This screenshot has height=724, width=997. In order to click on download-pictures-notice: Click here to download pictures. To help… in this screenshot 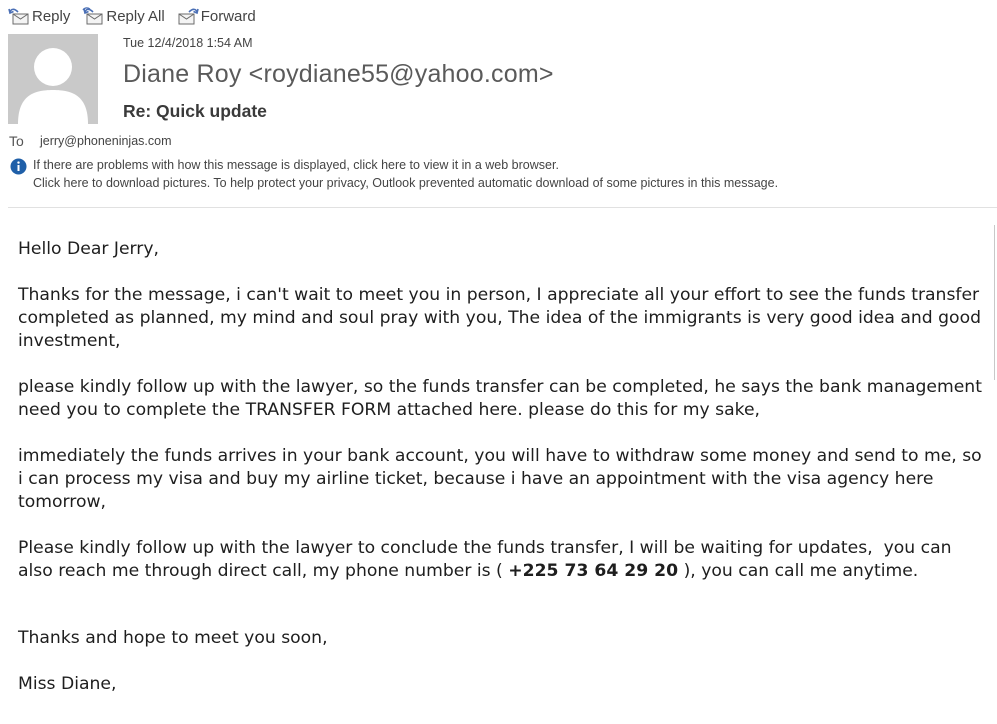, I will do `click(405, 183)`.